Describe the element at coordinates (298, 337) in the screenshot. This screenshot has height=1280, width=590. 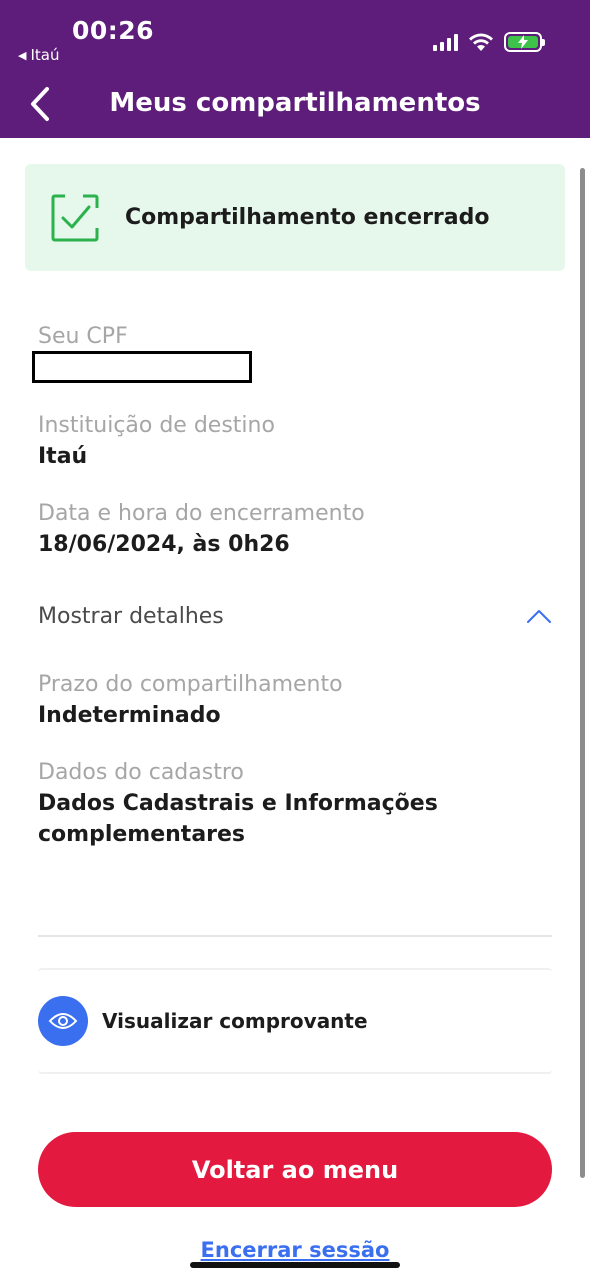
I see `cpf-field: Seu CPF` at that location.